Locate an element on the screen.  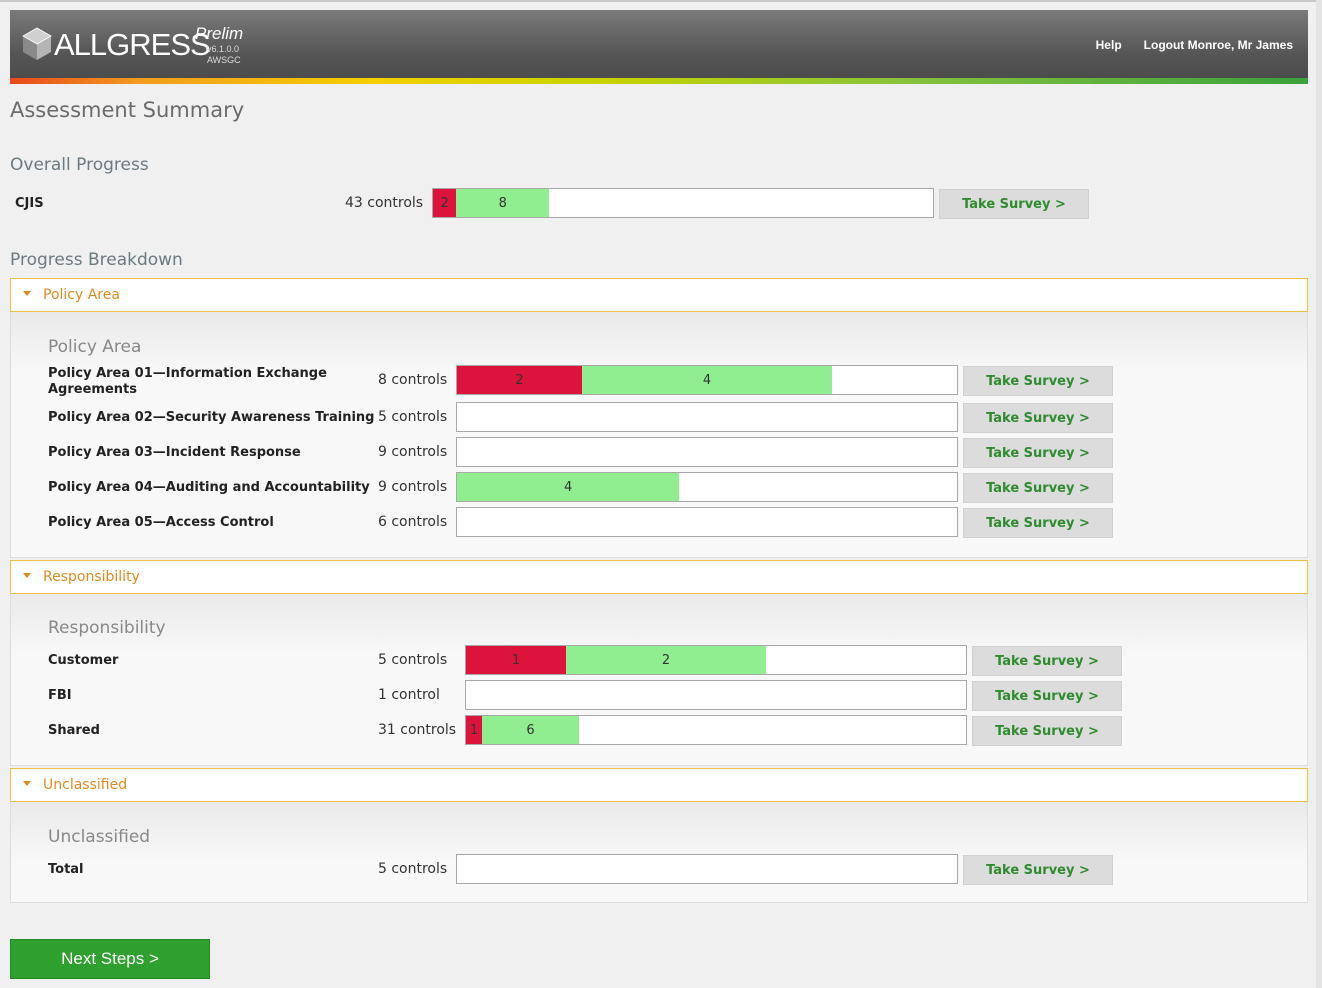
next-steps-button: Next Steps > is located at coordinates (110, 959).